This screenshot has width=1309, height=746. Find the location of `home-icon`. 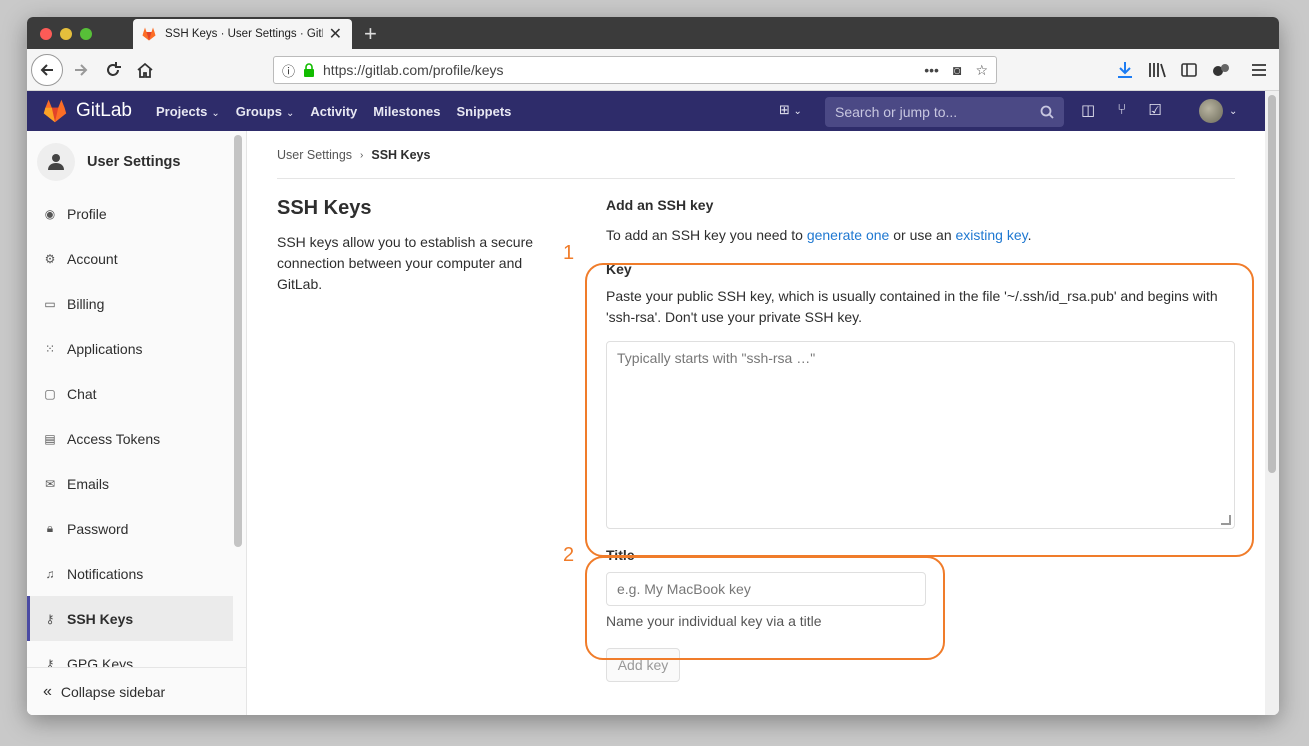

home-icon is located at coordinates (145, 70).